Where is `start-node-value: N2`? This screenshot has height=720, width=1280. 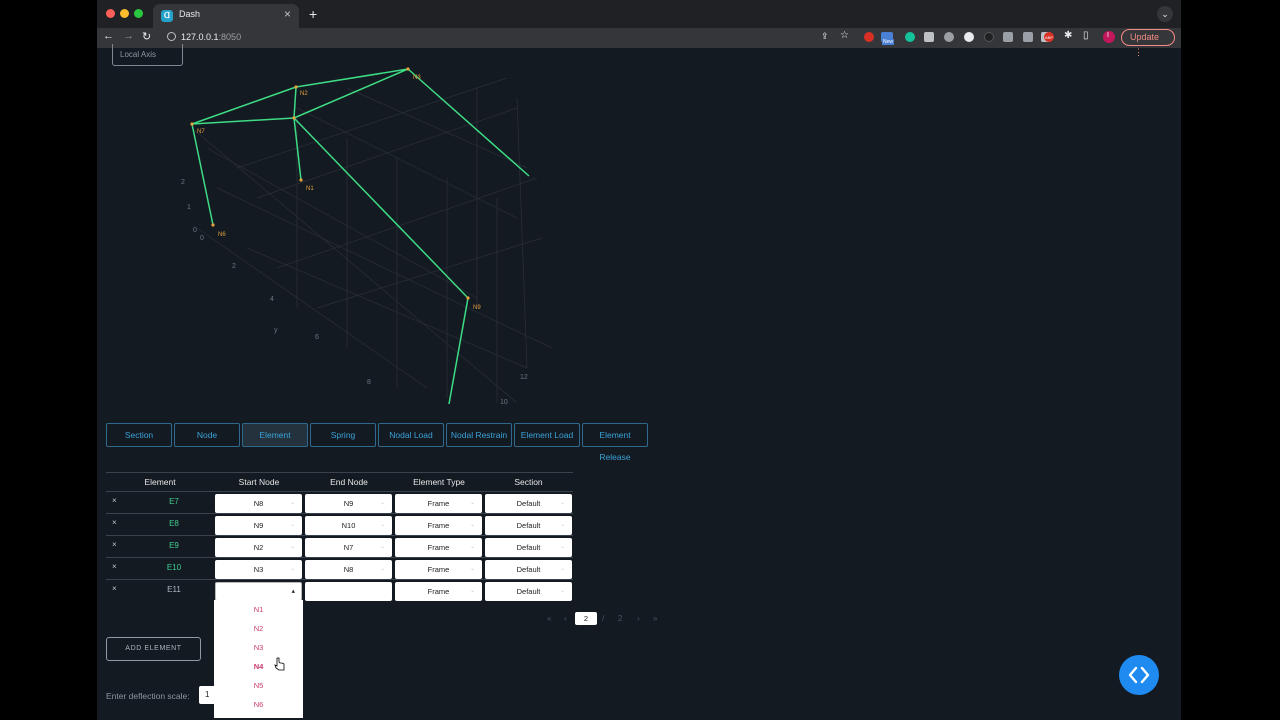
start-node-value: N2 is located at coordinates (258, 547).